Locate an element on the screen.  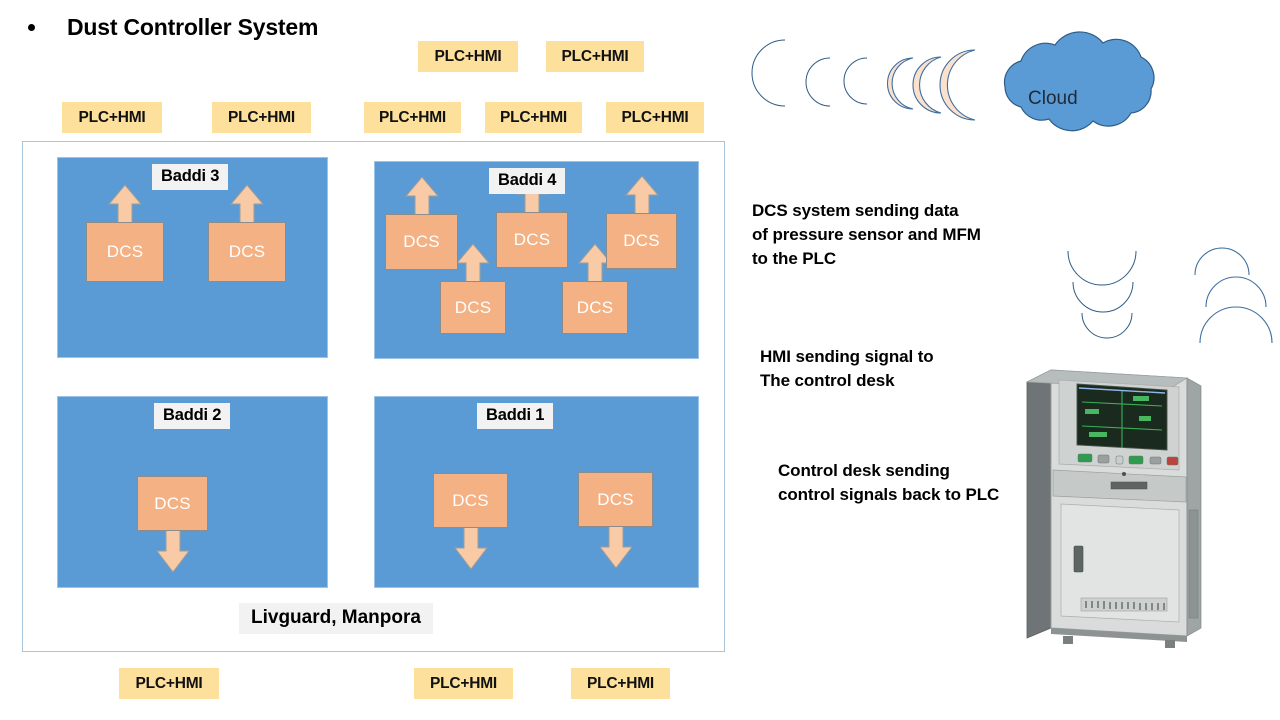
cabinet-drawer-slot is located at coordinates (1129, 485).